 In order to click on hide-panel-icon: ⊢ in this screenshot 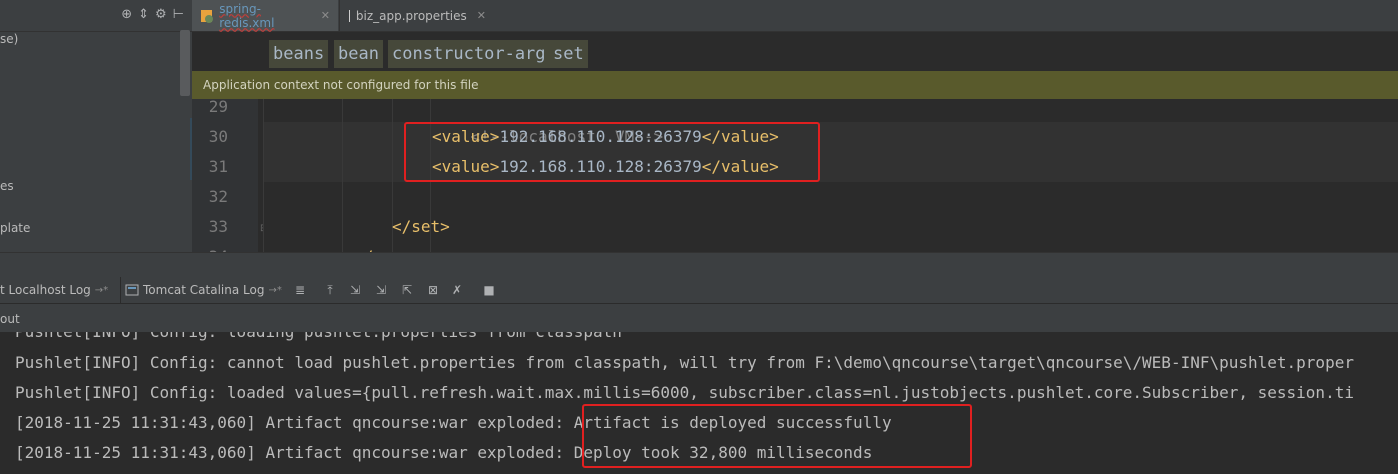, I will do `click(178, 14)`.